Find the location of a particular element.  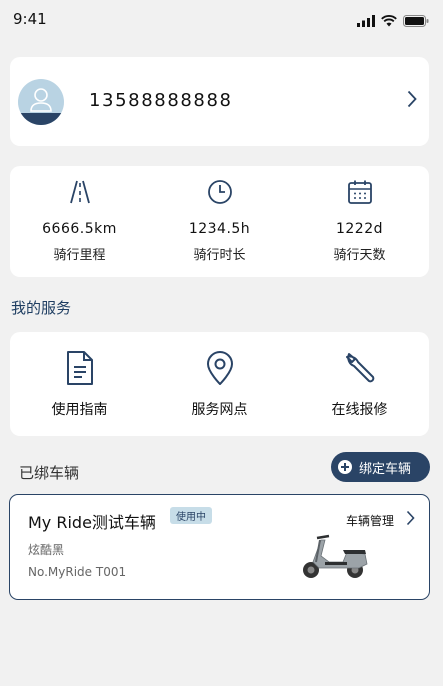

stat-distance: 6666.5km 骑行里程 is located at coordinates (79, 221).